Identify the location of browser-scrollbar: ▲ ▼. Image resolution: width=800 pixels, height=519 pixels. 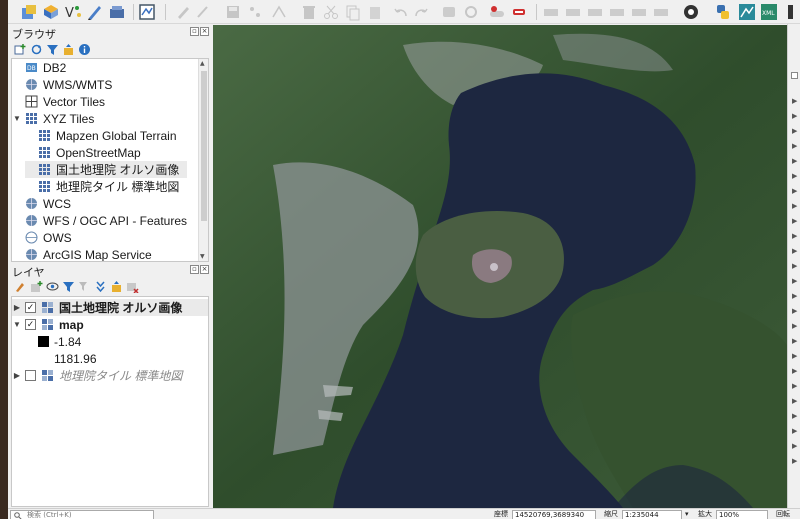
(203, 160).